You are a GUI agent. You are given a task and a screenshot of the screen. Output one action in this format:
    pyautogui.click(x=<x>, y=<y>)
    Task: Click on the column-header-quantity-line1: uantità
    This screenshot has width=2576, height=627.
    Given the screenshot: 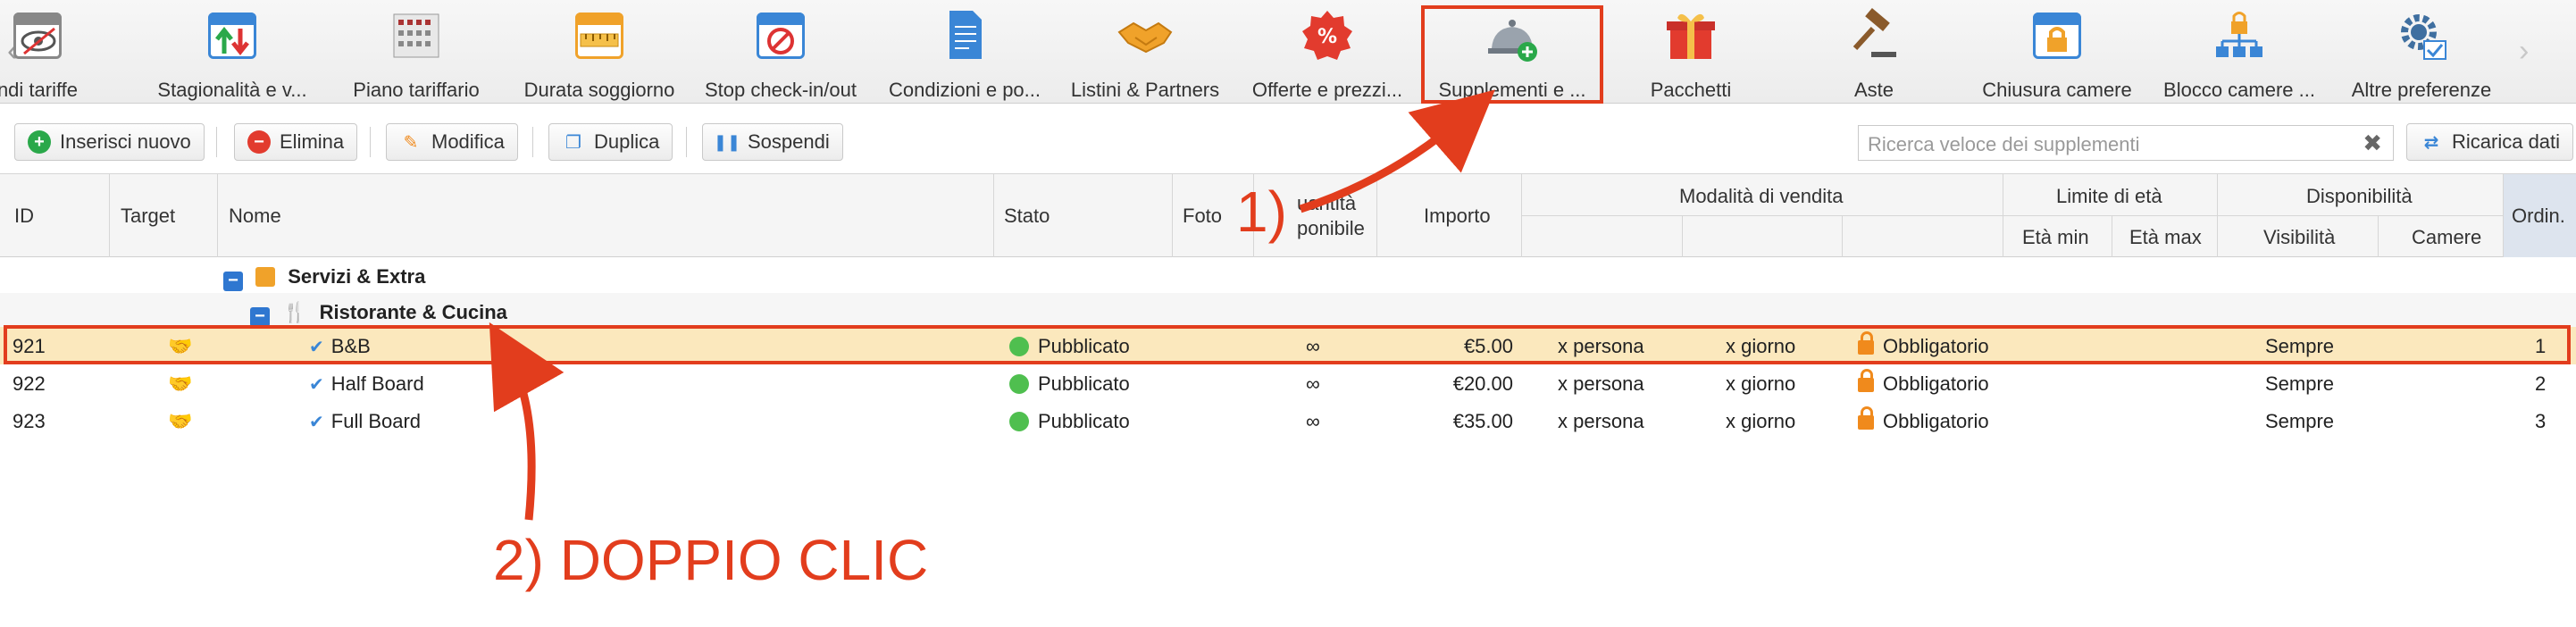 What is the action you would take?
    pyautogui.click(x=1326, y=204)
    